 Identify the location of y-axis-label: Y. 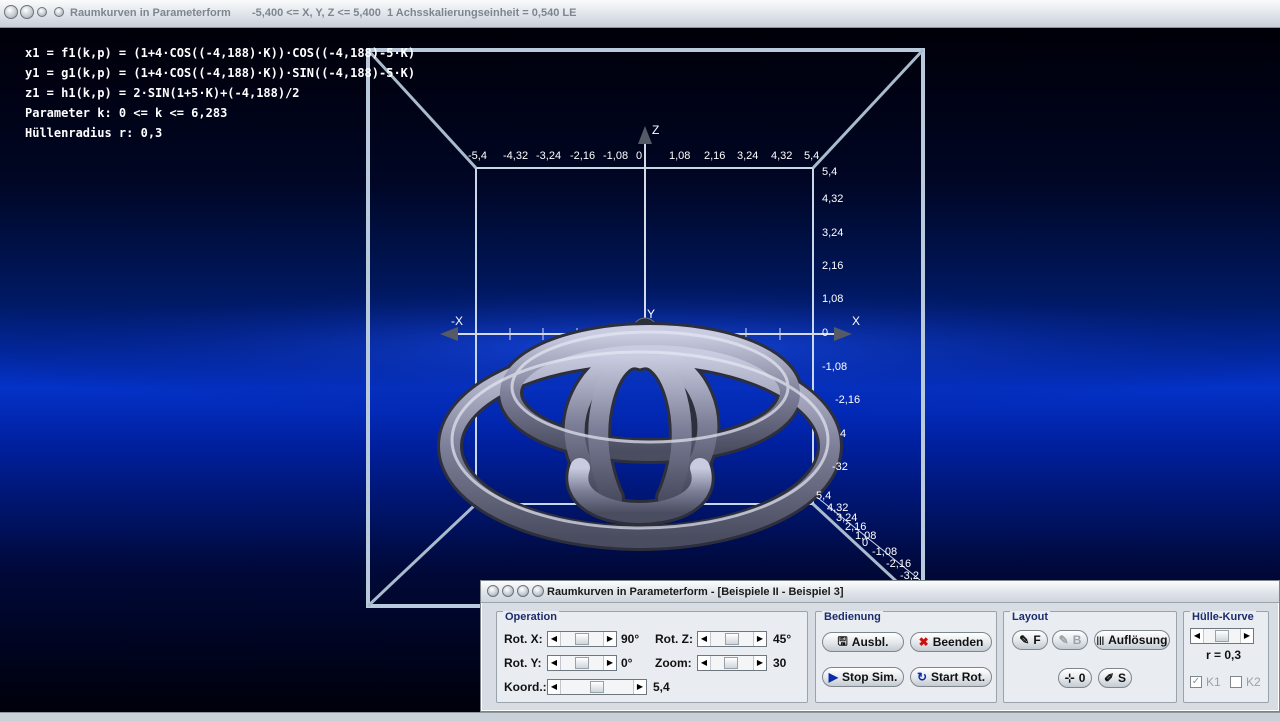
(651, 314).